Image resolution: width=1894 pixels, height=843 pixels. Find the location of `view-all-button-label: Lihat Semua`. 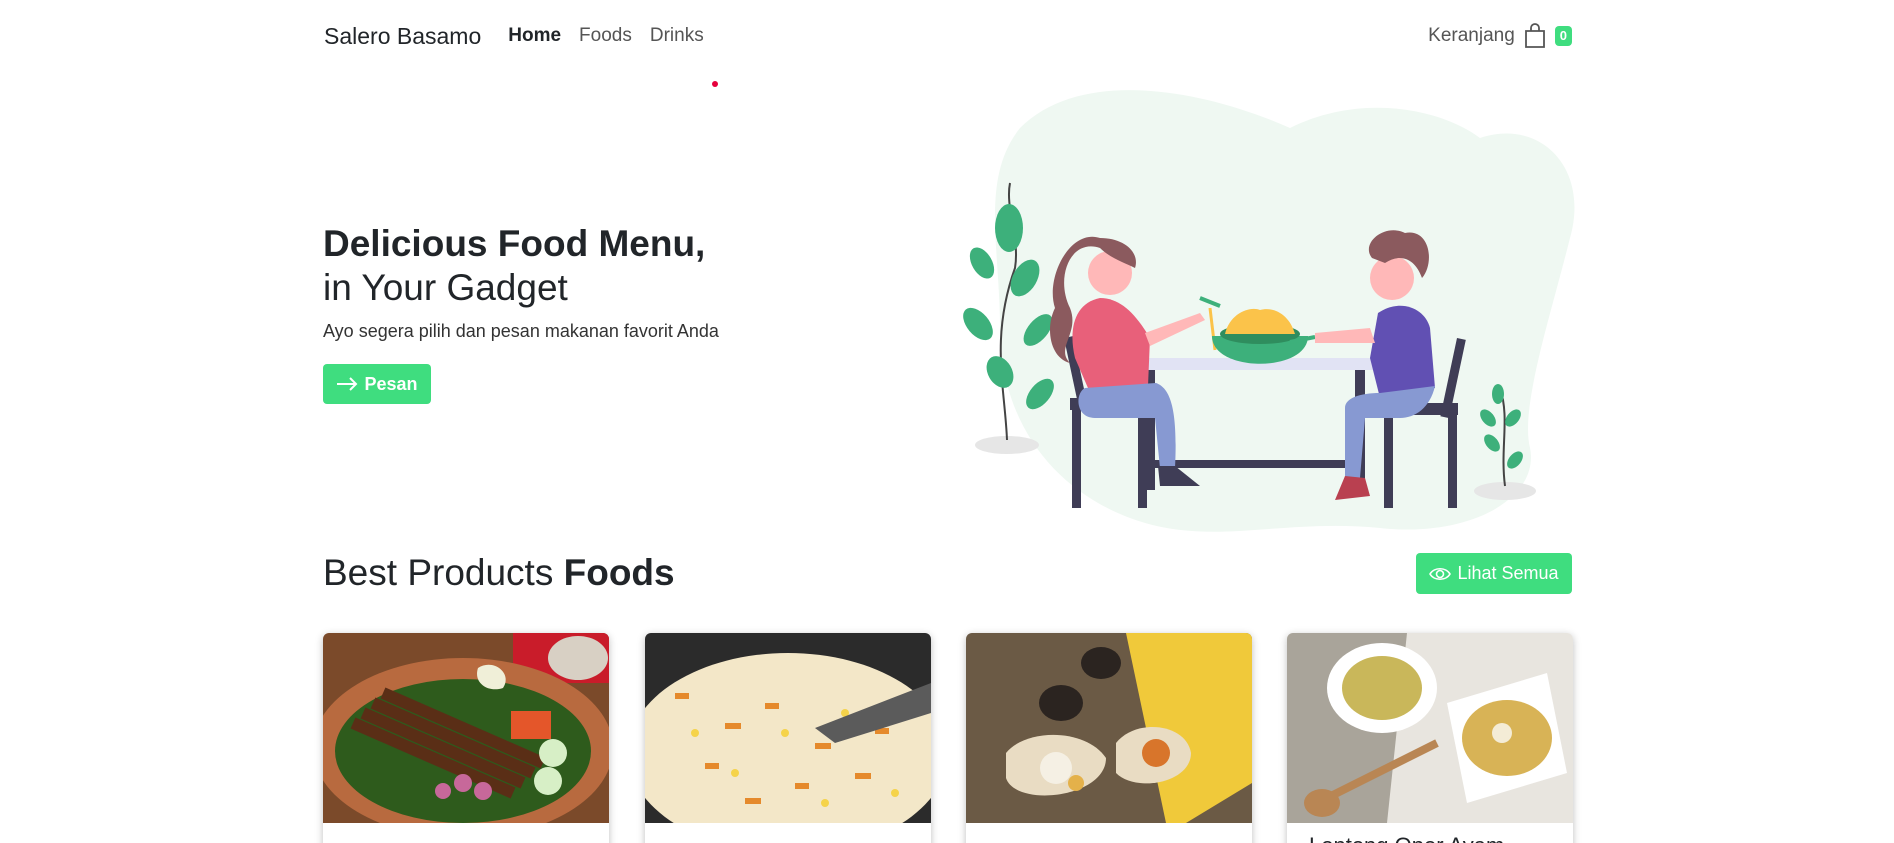

view-all-button-label: Lihat Semua is located at coordinates (1508, 573).